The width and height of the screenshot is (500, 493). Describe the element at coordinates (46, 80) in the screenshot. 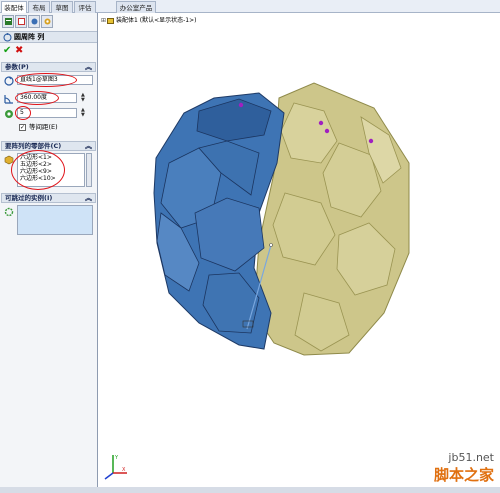

I see `highlight-axis` at that location.